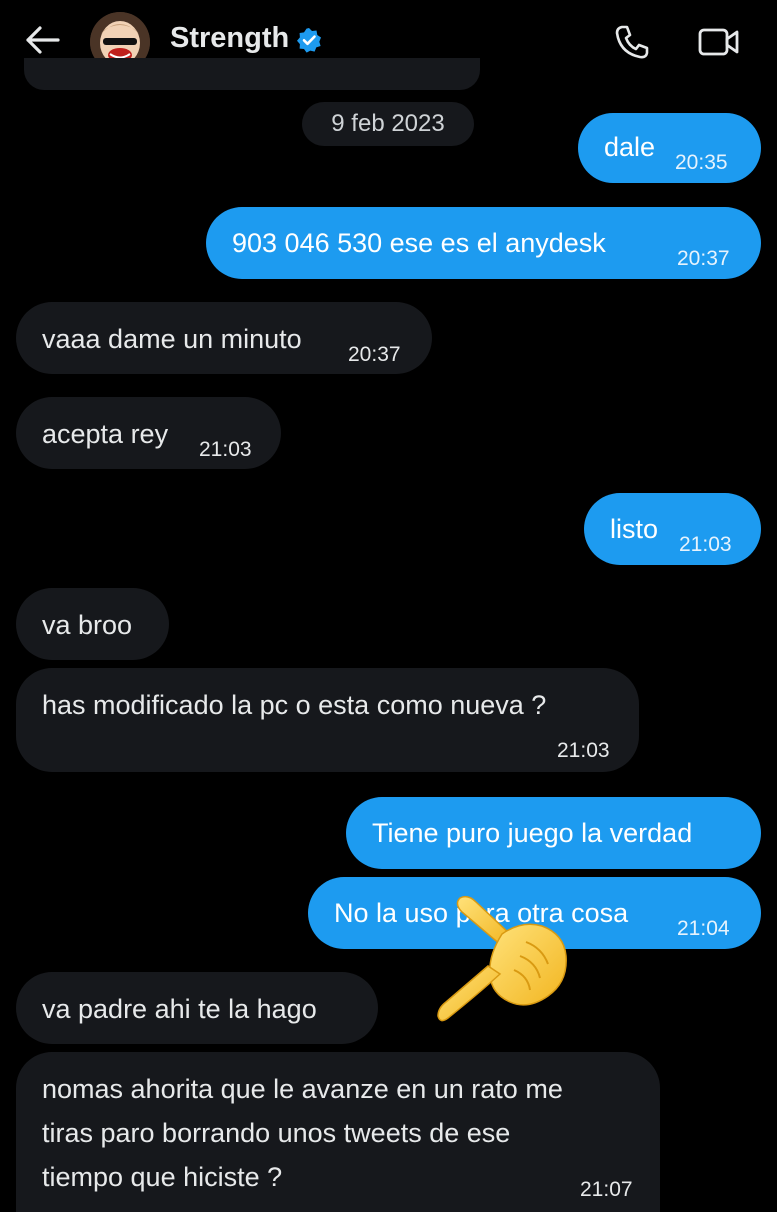 The height and width of the screenshot is (1212, 777). What do you see at coordinates (703, 928) in the screenshot?
I see `message-time: 21:04` at bounding box center [703, 928].